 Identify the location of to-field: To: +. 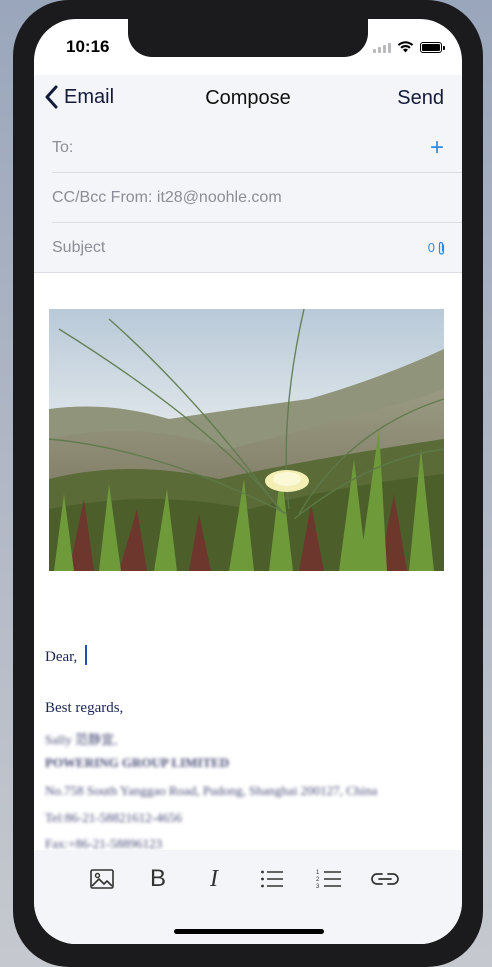
(257, 148).